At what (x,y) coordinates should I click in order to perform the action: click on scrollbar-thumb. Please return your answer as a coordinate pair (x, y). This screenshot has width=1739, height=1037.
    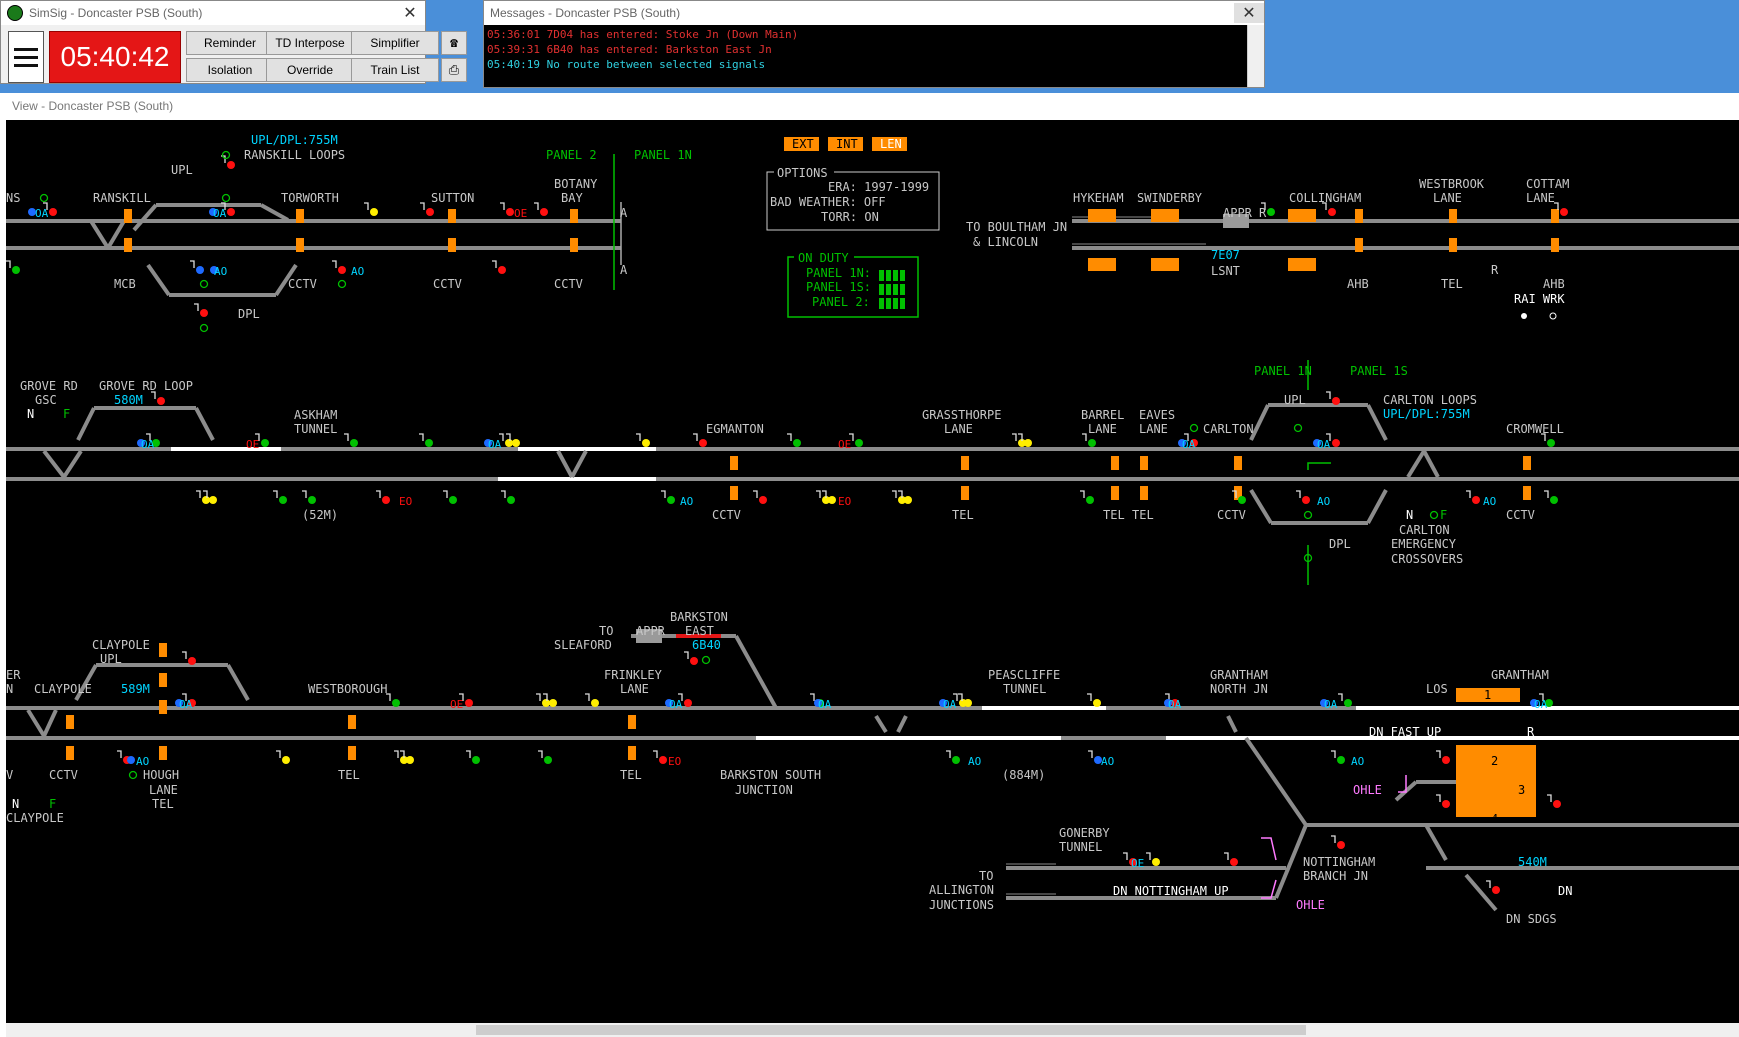
    Looking at the image, I should click on (891, 1030).